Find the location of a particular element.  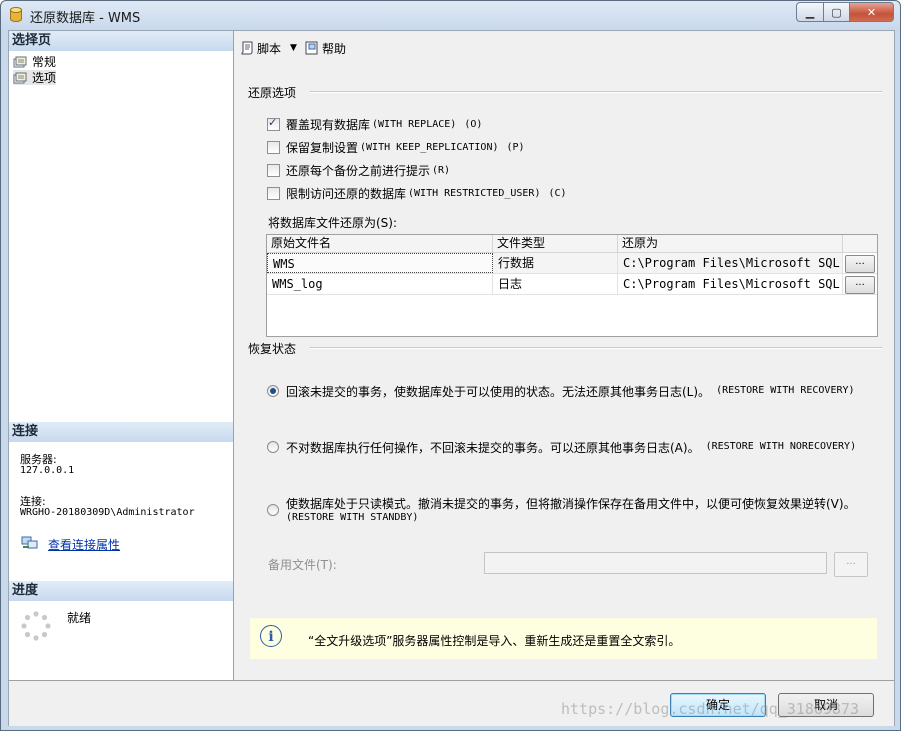

close-button: ✕ is located at coordinates (871, 12).